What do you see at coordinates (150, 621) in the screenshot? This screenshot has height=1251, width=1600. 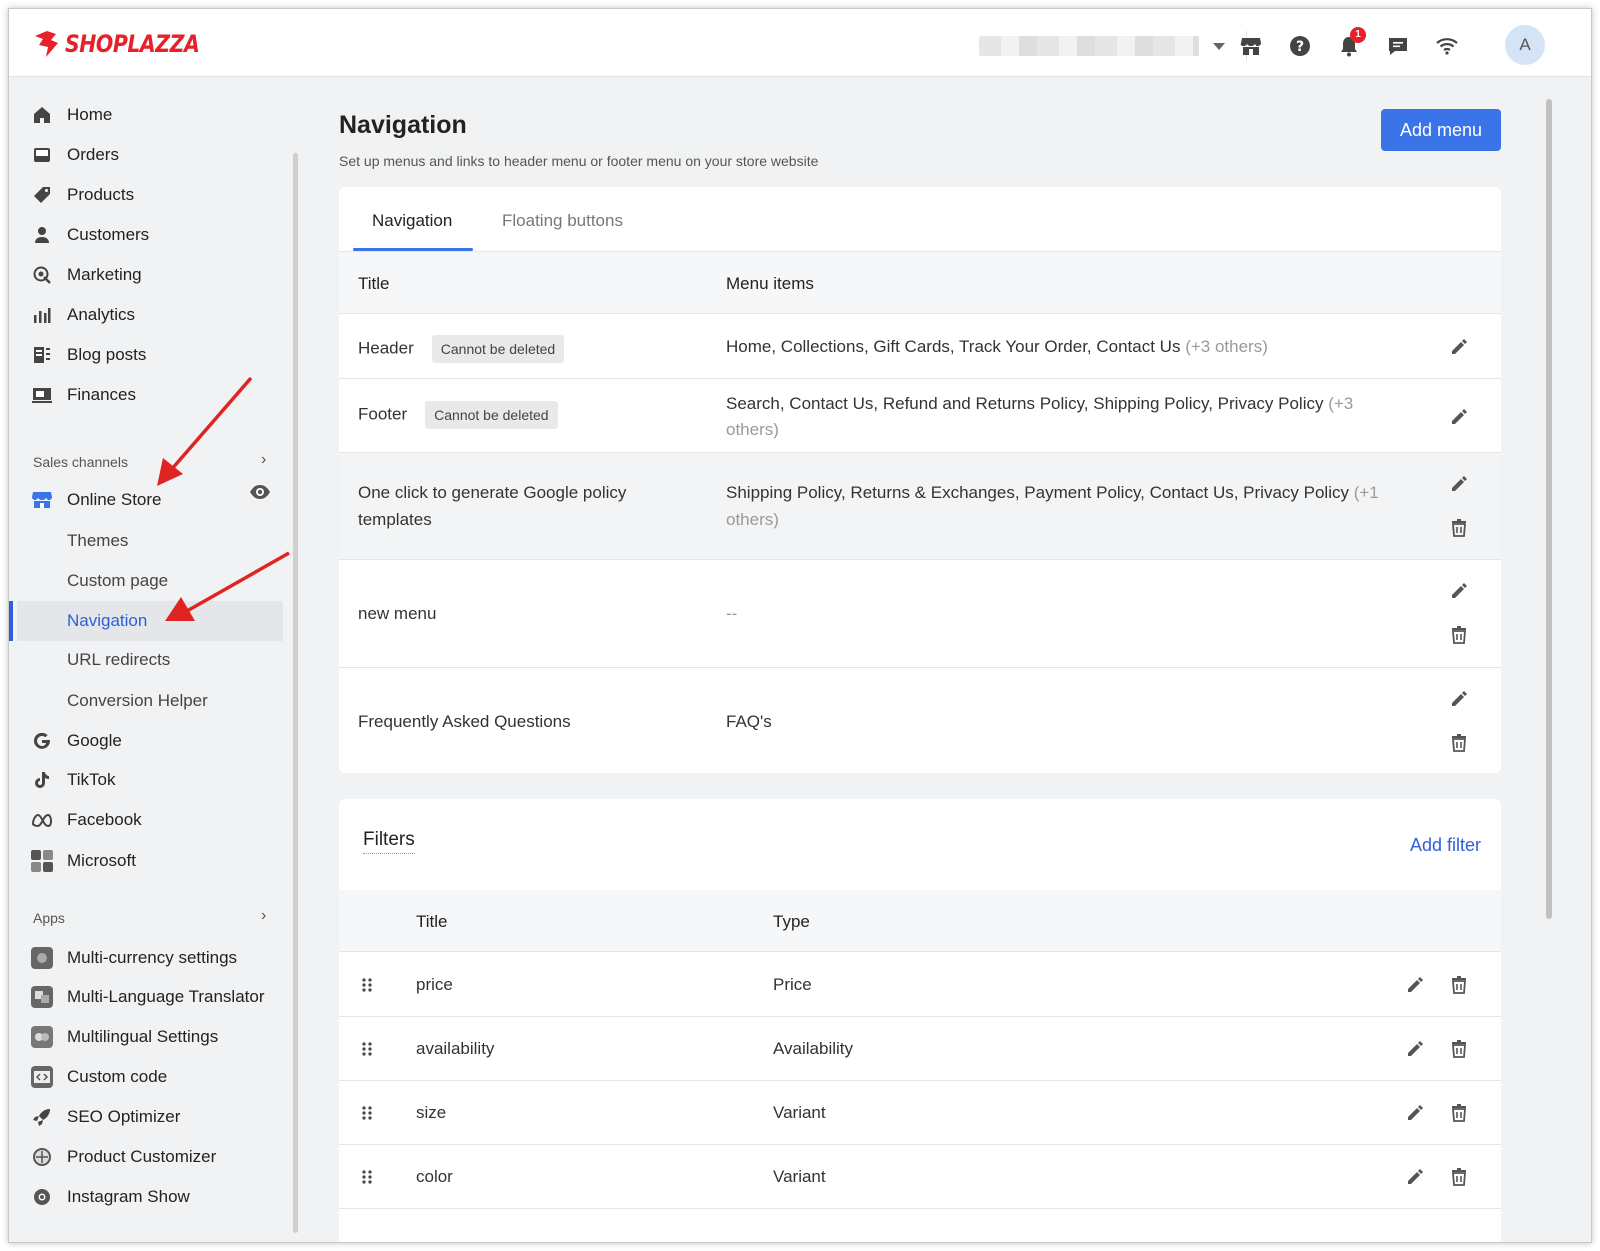 I see `sidebar-item-navigation: Navigation` at bounding box center [150, 621].